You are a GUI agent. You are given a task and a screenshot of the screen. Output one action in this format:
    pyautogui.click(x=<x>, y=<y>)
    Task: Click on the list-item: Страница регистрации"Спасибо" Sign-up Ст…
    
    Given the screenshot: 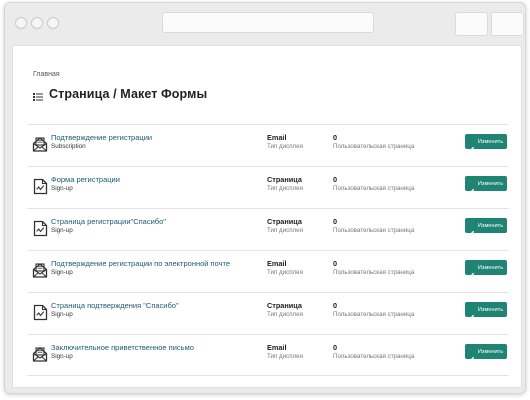 What is the action you would take?
    pyautogui.click(x=268, y=229)
    